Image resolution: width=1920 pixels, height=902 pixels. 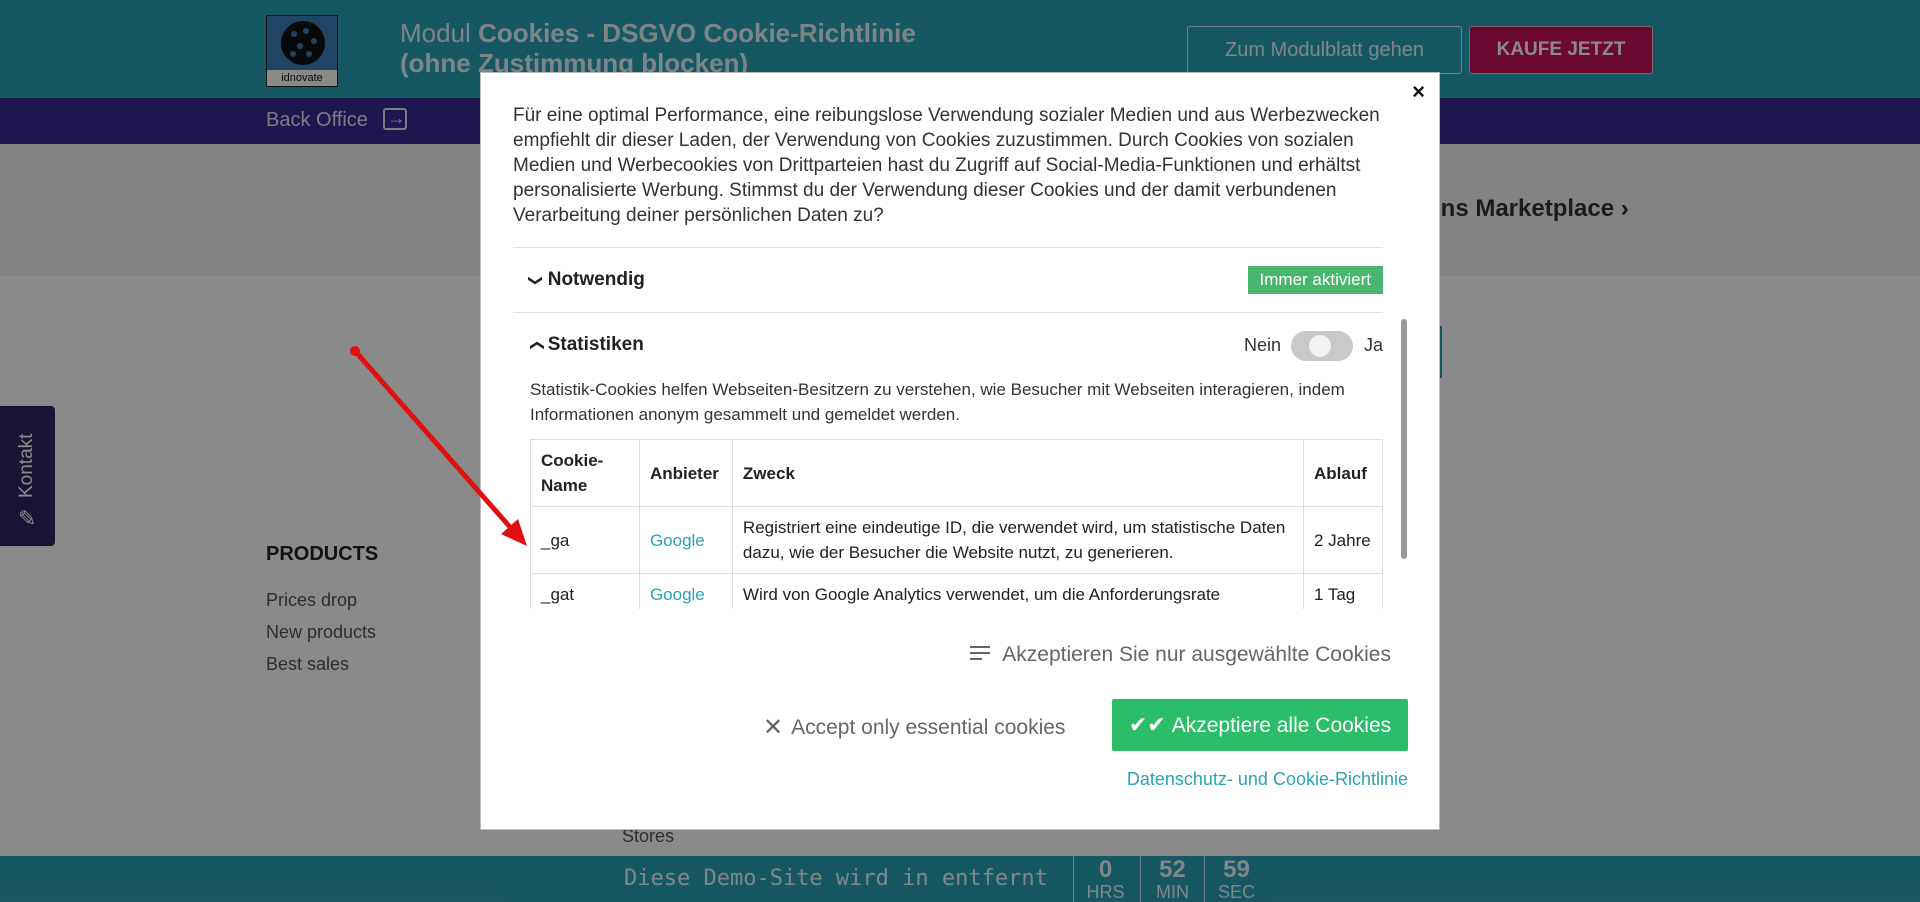 I want to click on category-notwendig: ❯ Notwendig Immer aktiviert, so click(x=948, y=280).